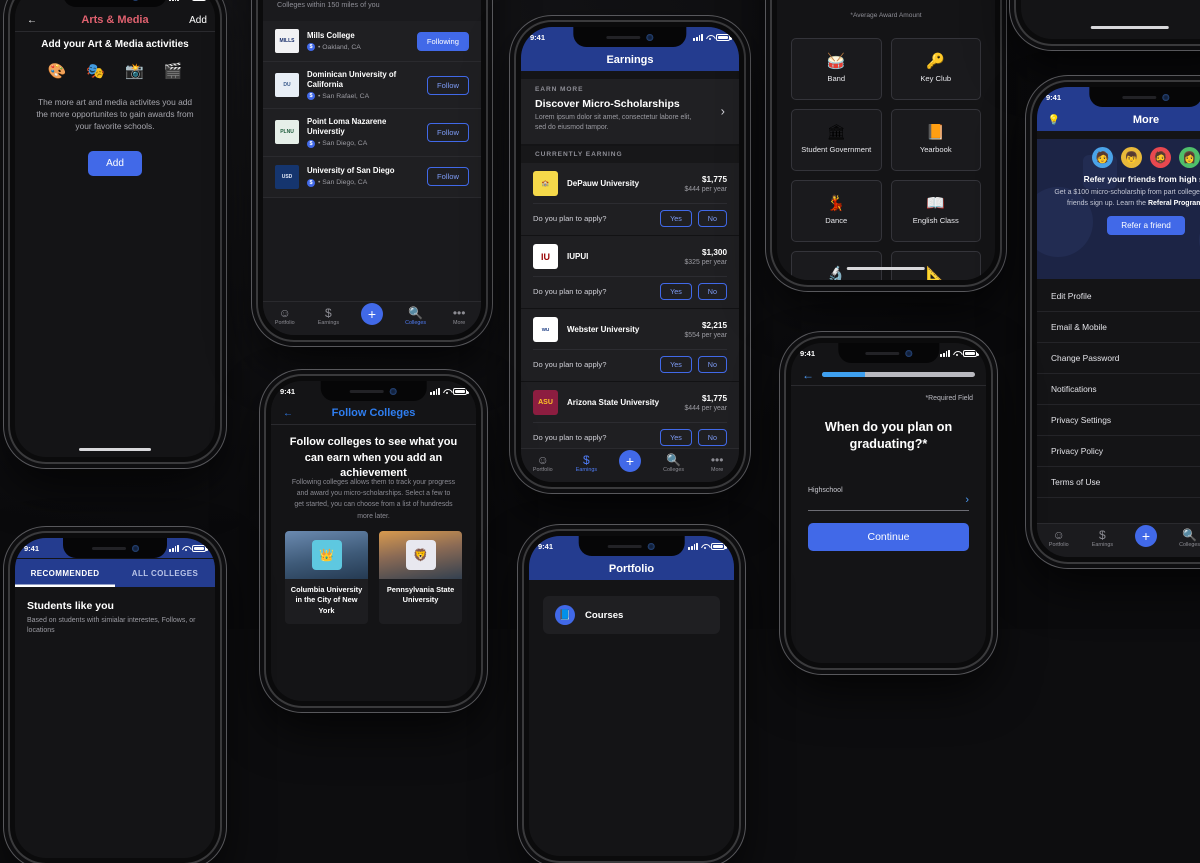 The width and height of the screenshot is (1200, 863). I want to click on segmented-tabs: RECOMMENDED ALL COLLEGES, so click(115, 573).